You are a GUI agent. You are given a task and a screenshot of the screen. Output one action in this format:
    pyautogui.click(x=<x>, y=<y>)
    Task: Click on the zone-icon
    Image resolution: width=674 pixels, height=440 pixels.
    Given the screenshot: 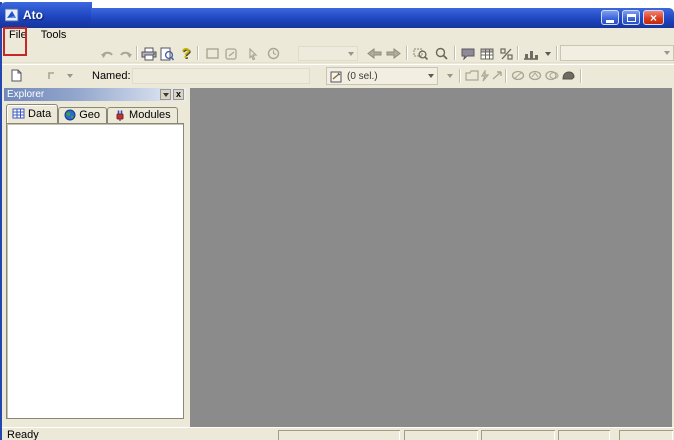 What is the action you would take?
    pyautogui.click(x=336, y=76)
    